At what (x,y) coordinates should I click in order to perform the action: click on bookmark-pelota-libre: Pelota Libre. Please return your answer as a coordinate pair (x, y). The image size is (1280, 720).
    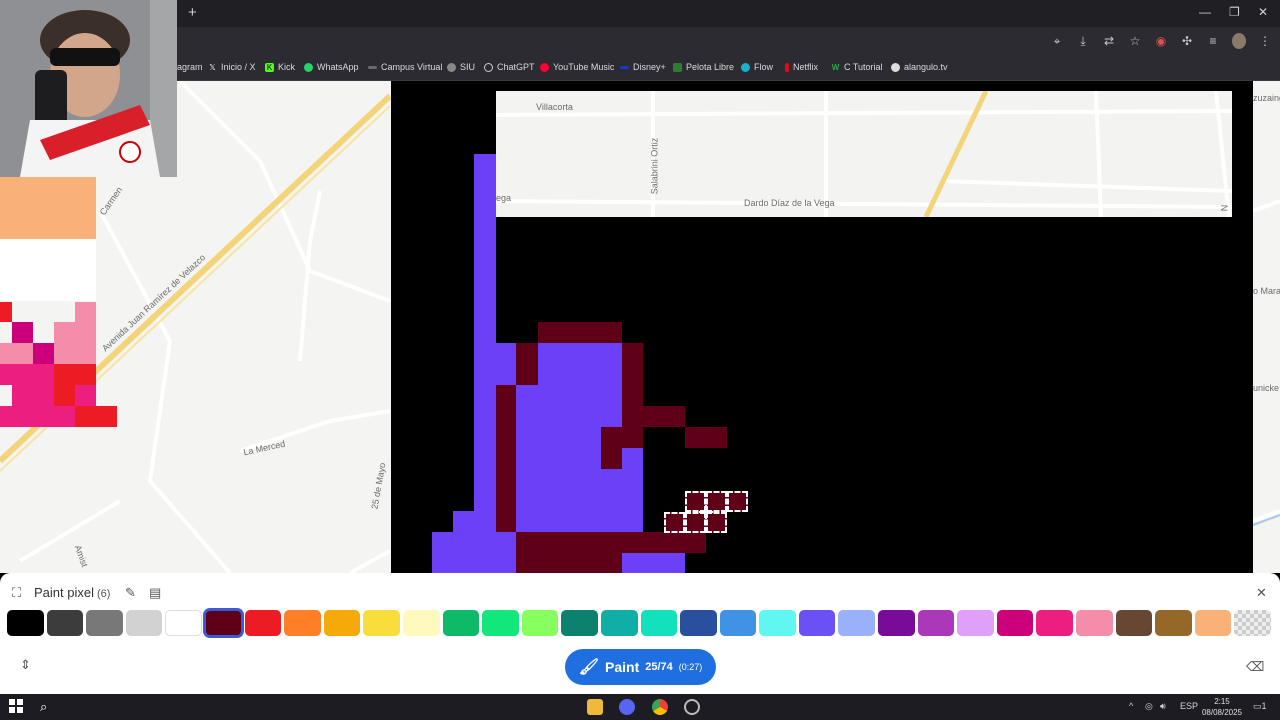
    Looking at the image, I should click on (703, 67).